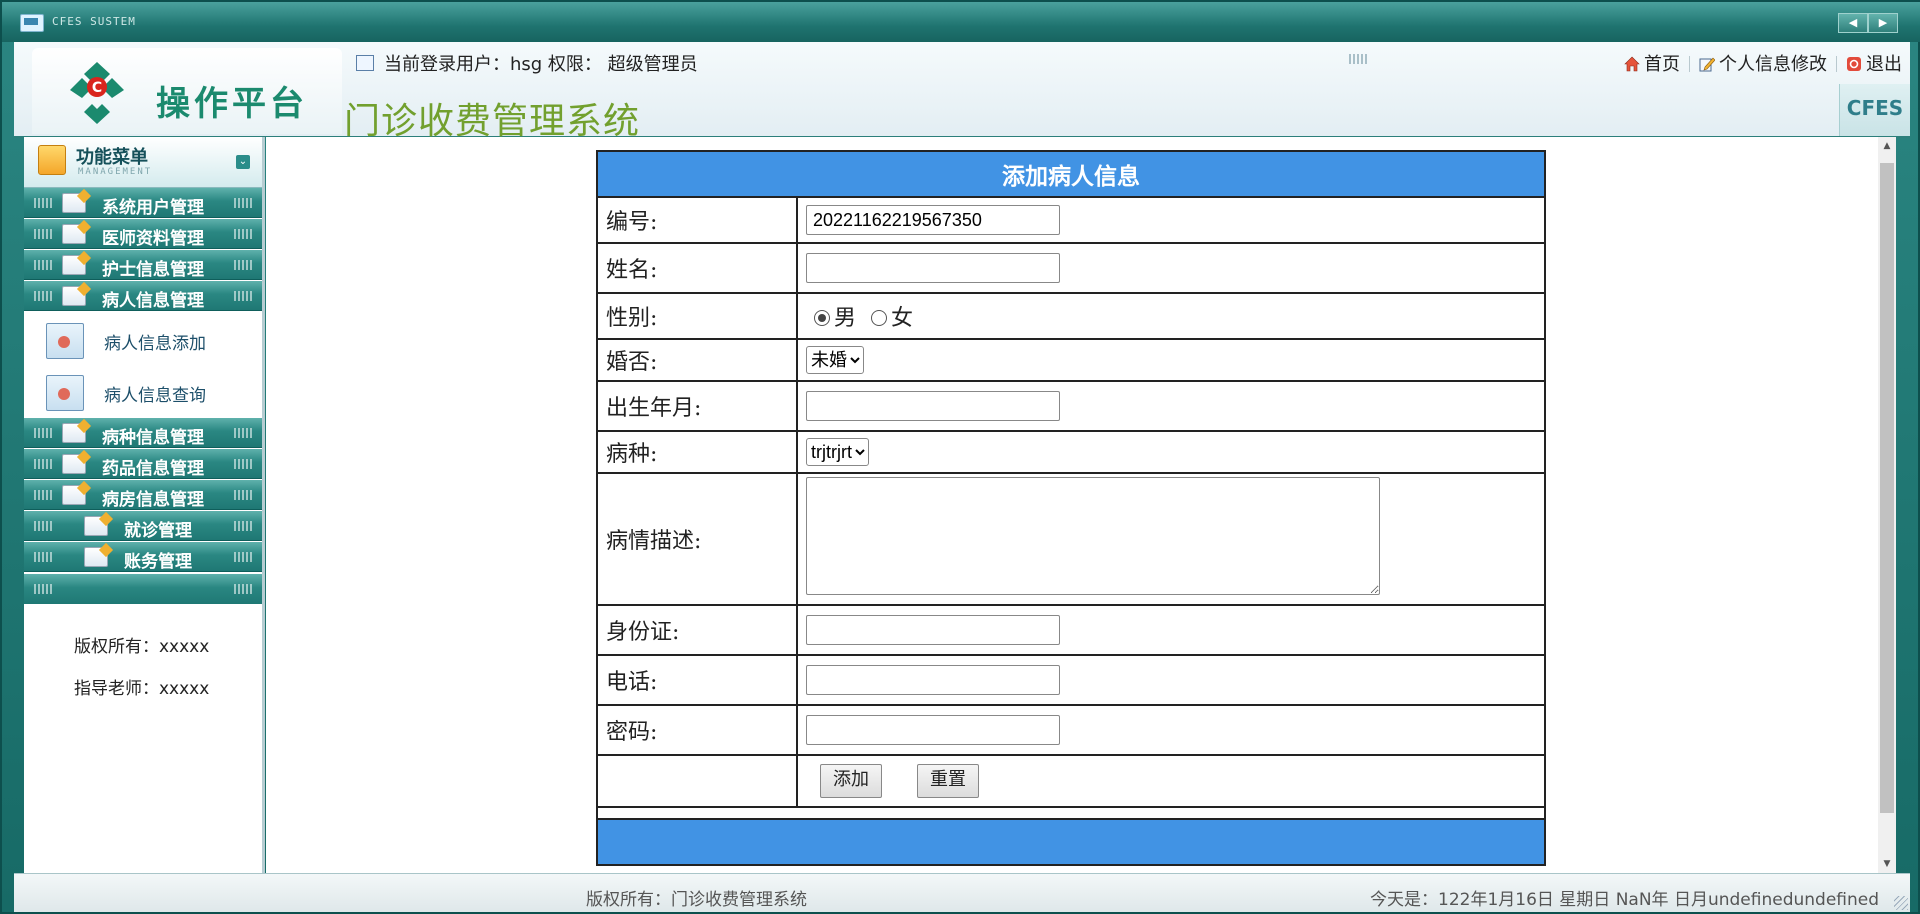 The height and width of the screenshot is (914, 1920). What do you see at coordinates (1854, 64) in the screenshot?
I see `logout-icon` at bounding box center [1854, 64].